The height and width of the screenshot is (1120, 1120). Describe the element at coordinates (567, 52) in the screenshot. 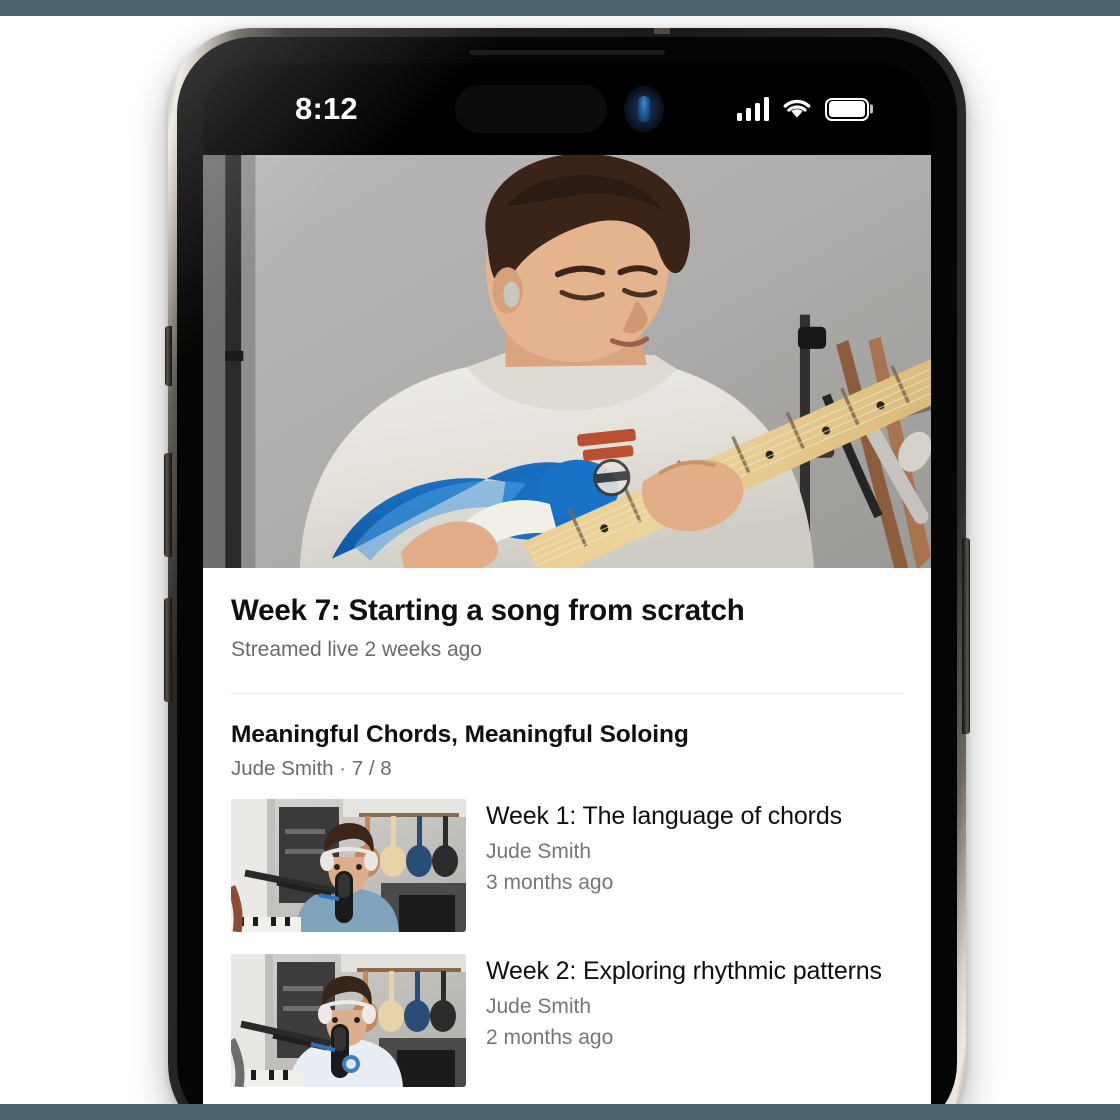

I see `earpiece-speaker-slot` at that location.